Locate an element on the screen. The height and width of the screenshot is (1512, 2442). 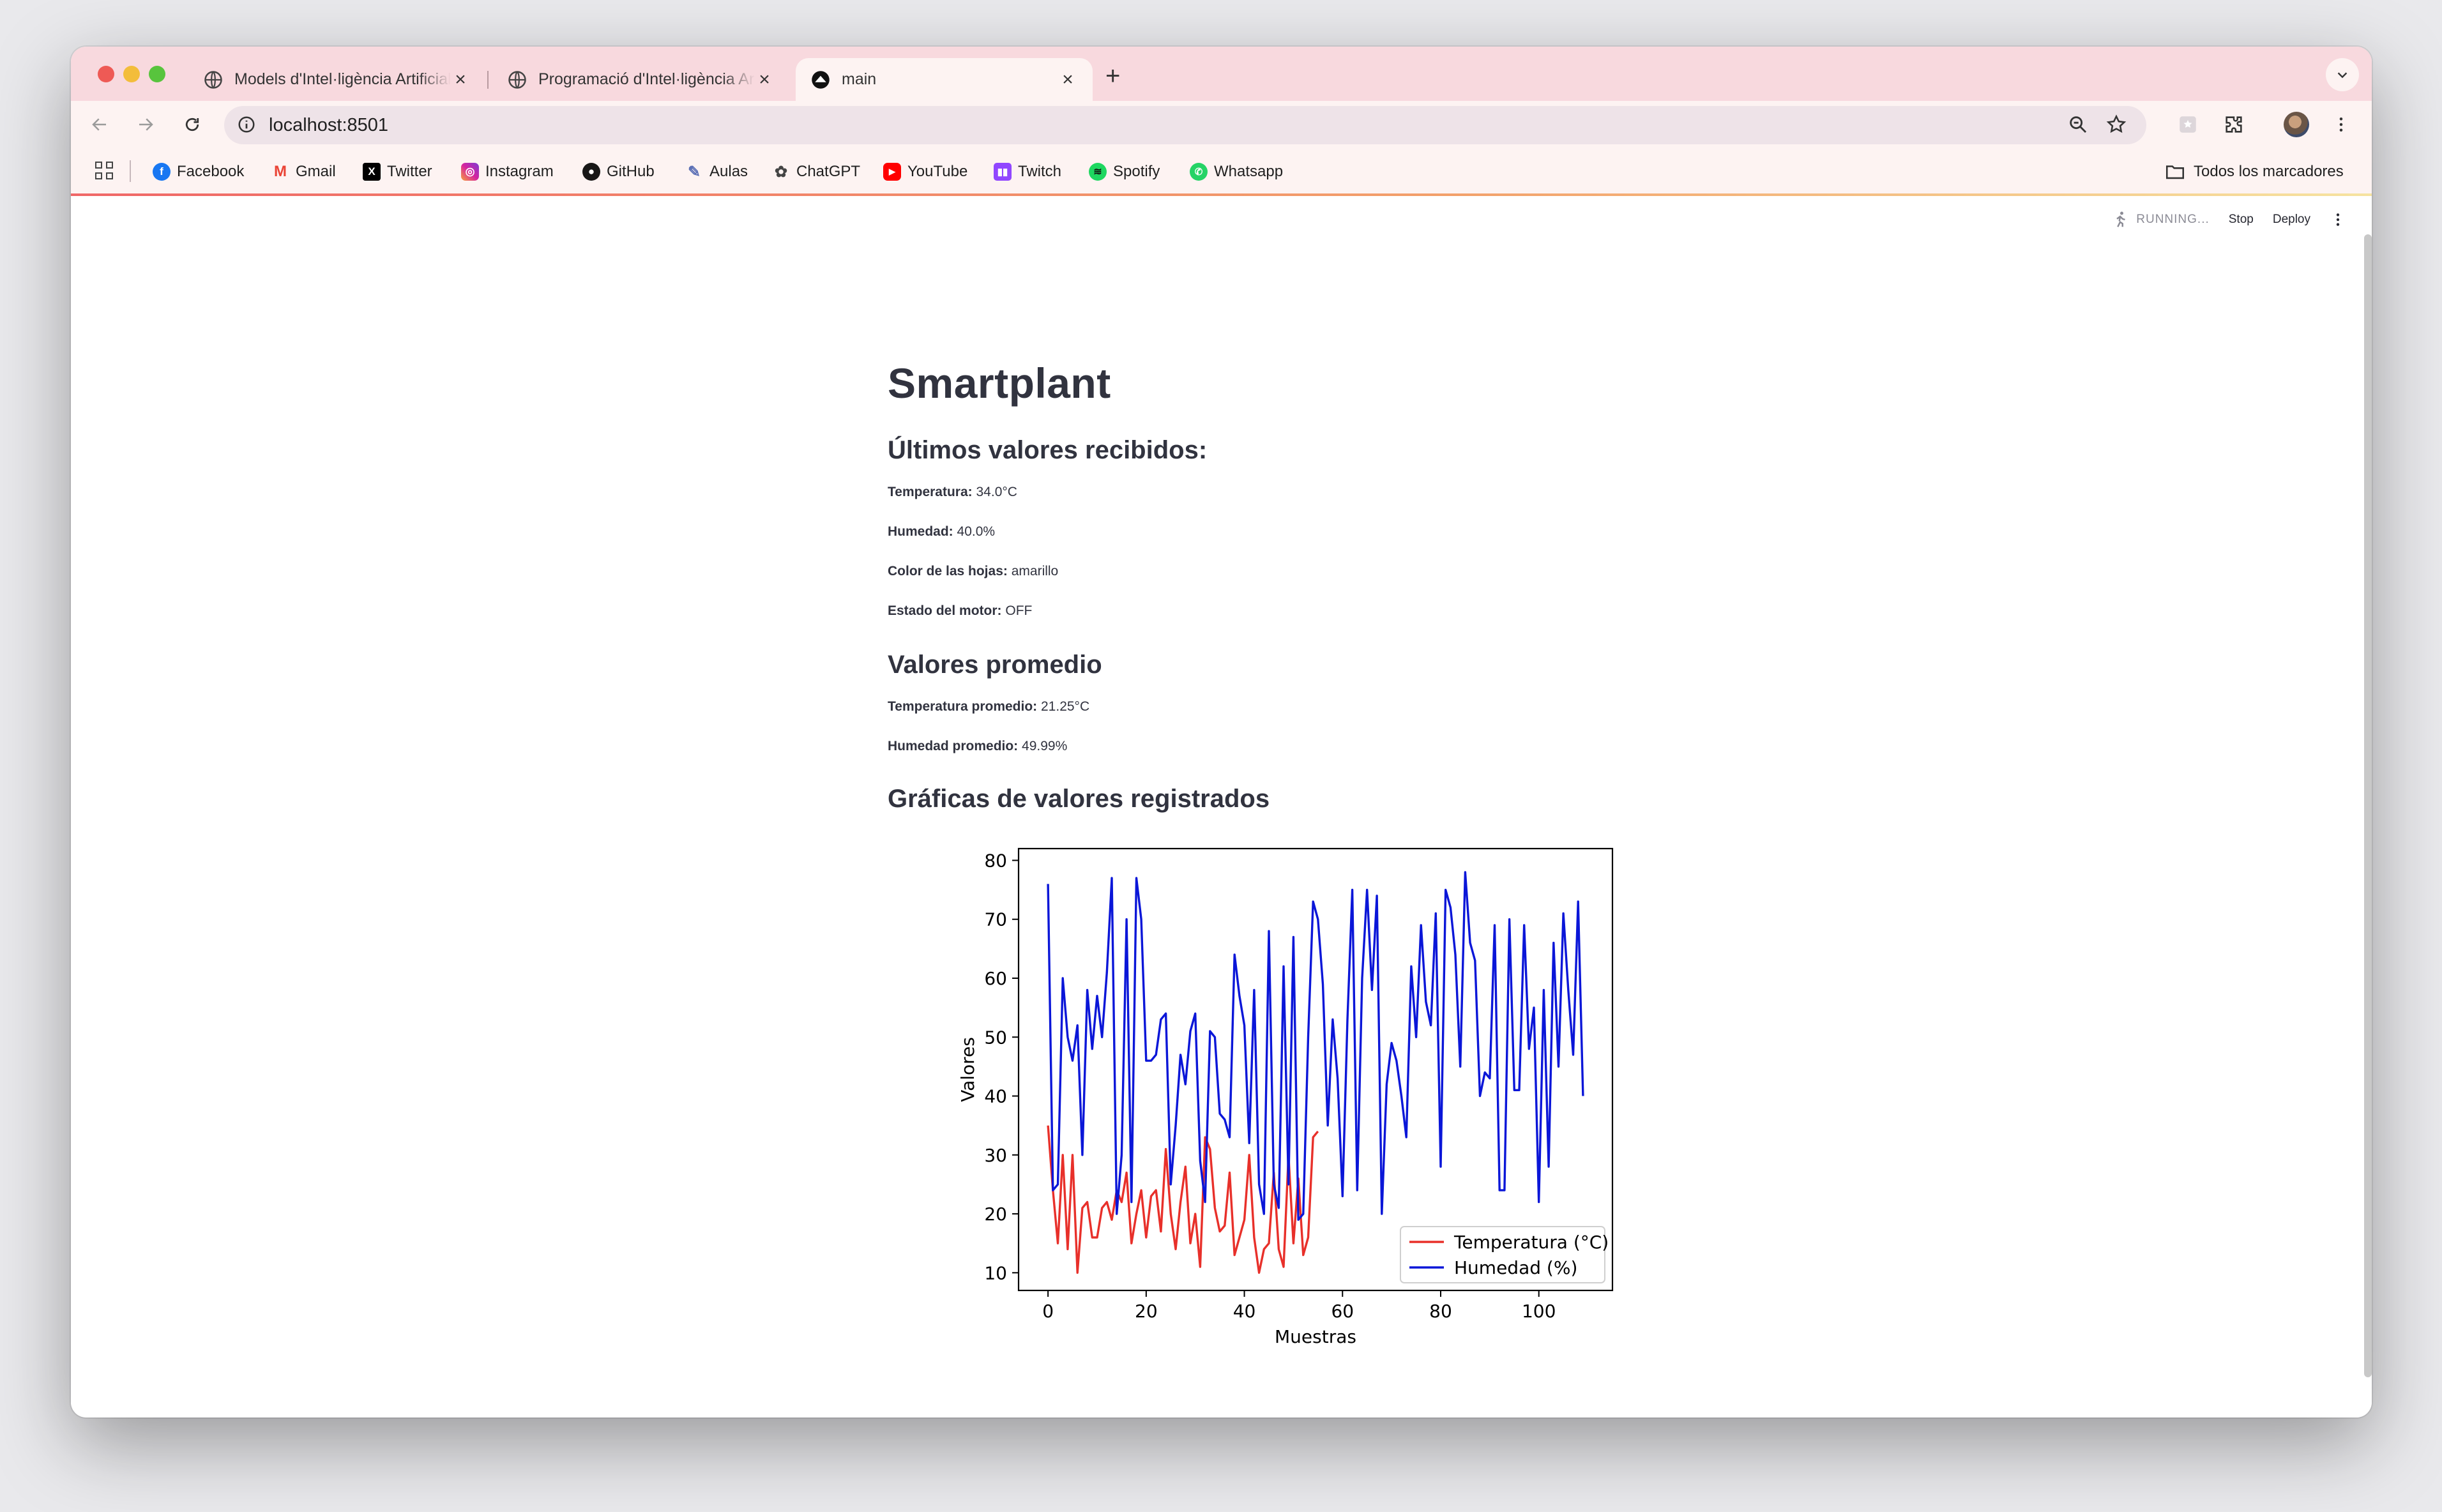
motor-state-row: Estado del motor: OFF is located at coordinates (960, 611).